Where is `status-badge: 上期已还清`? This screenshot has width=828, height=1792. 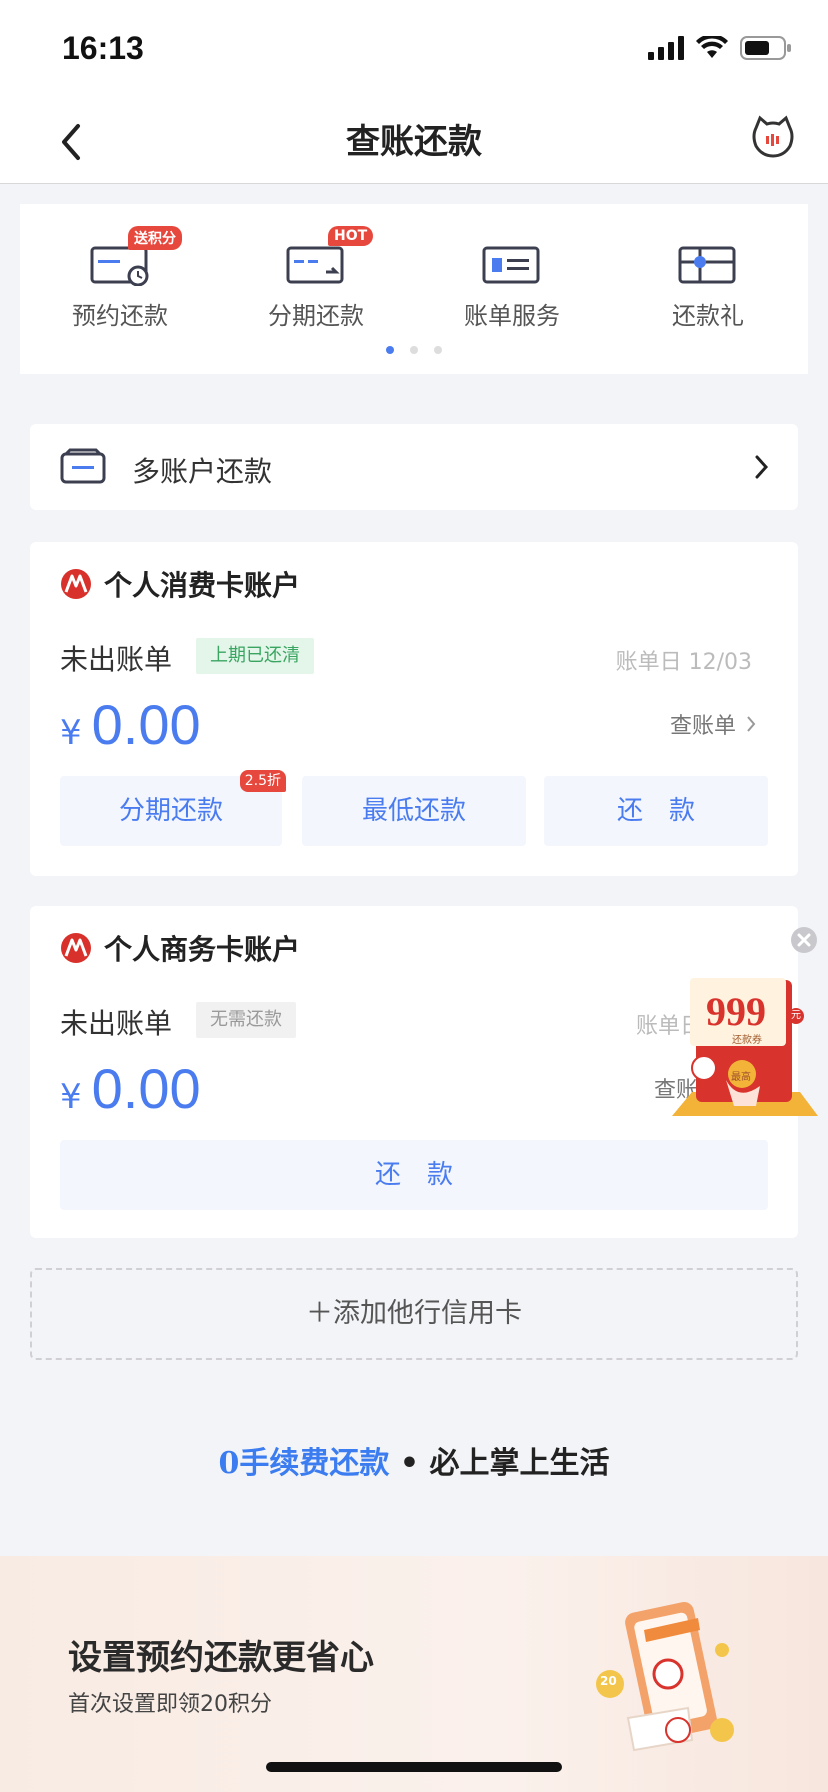
status-badge: 上期已还清 is located at coordinates (255, 656).